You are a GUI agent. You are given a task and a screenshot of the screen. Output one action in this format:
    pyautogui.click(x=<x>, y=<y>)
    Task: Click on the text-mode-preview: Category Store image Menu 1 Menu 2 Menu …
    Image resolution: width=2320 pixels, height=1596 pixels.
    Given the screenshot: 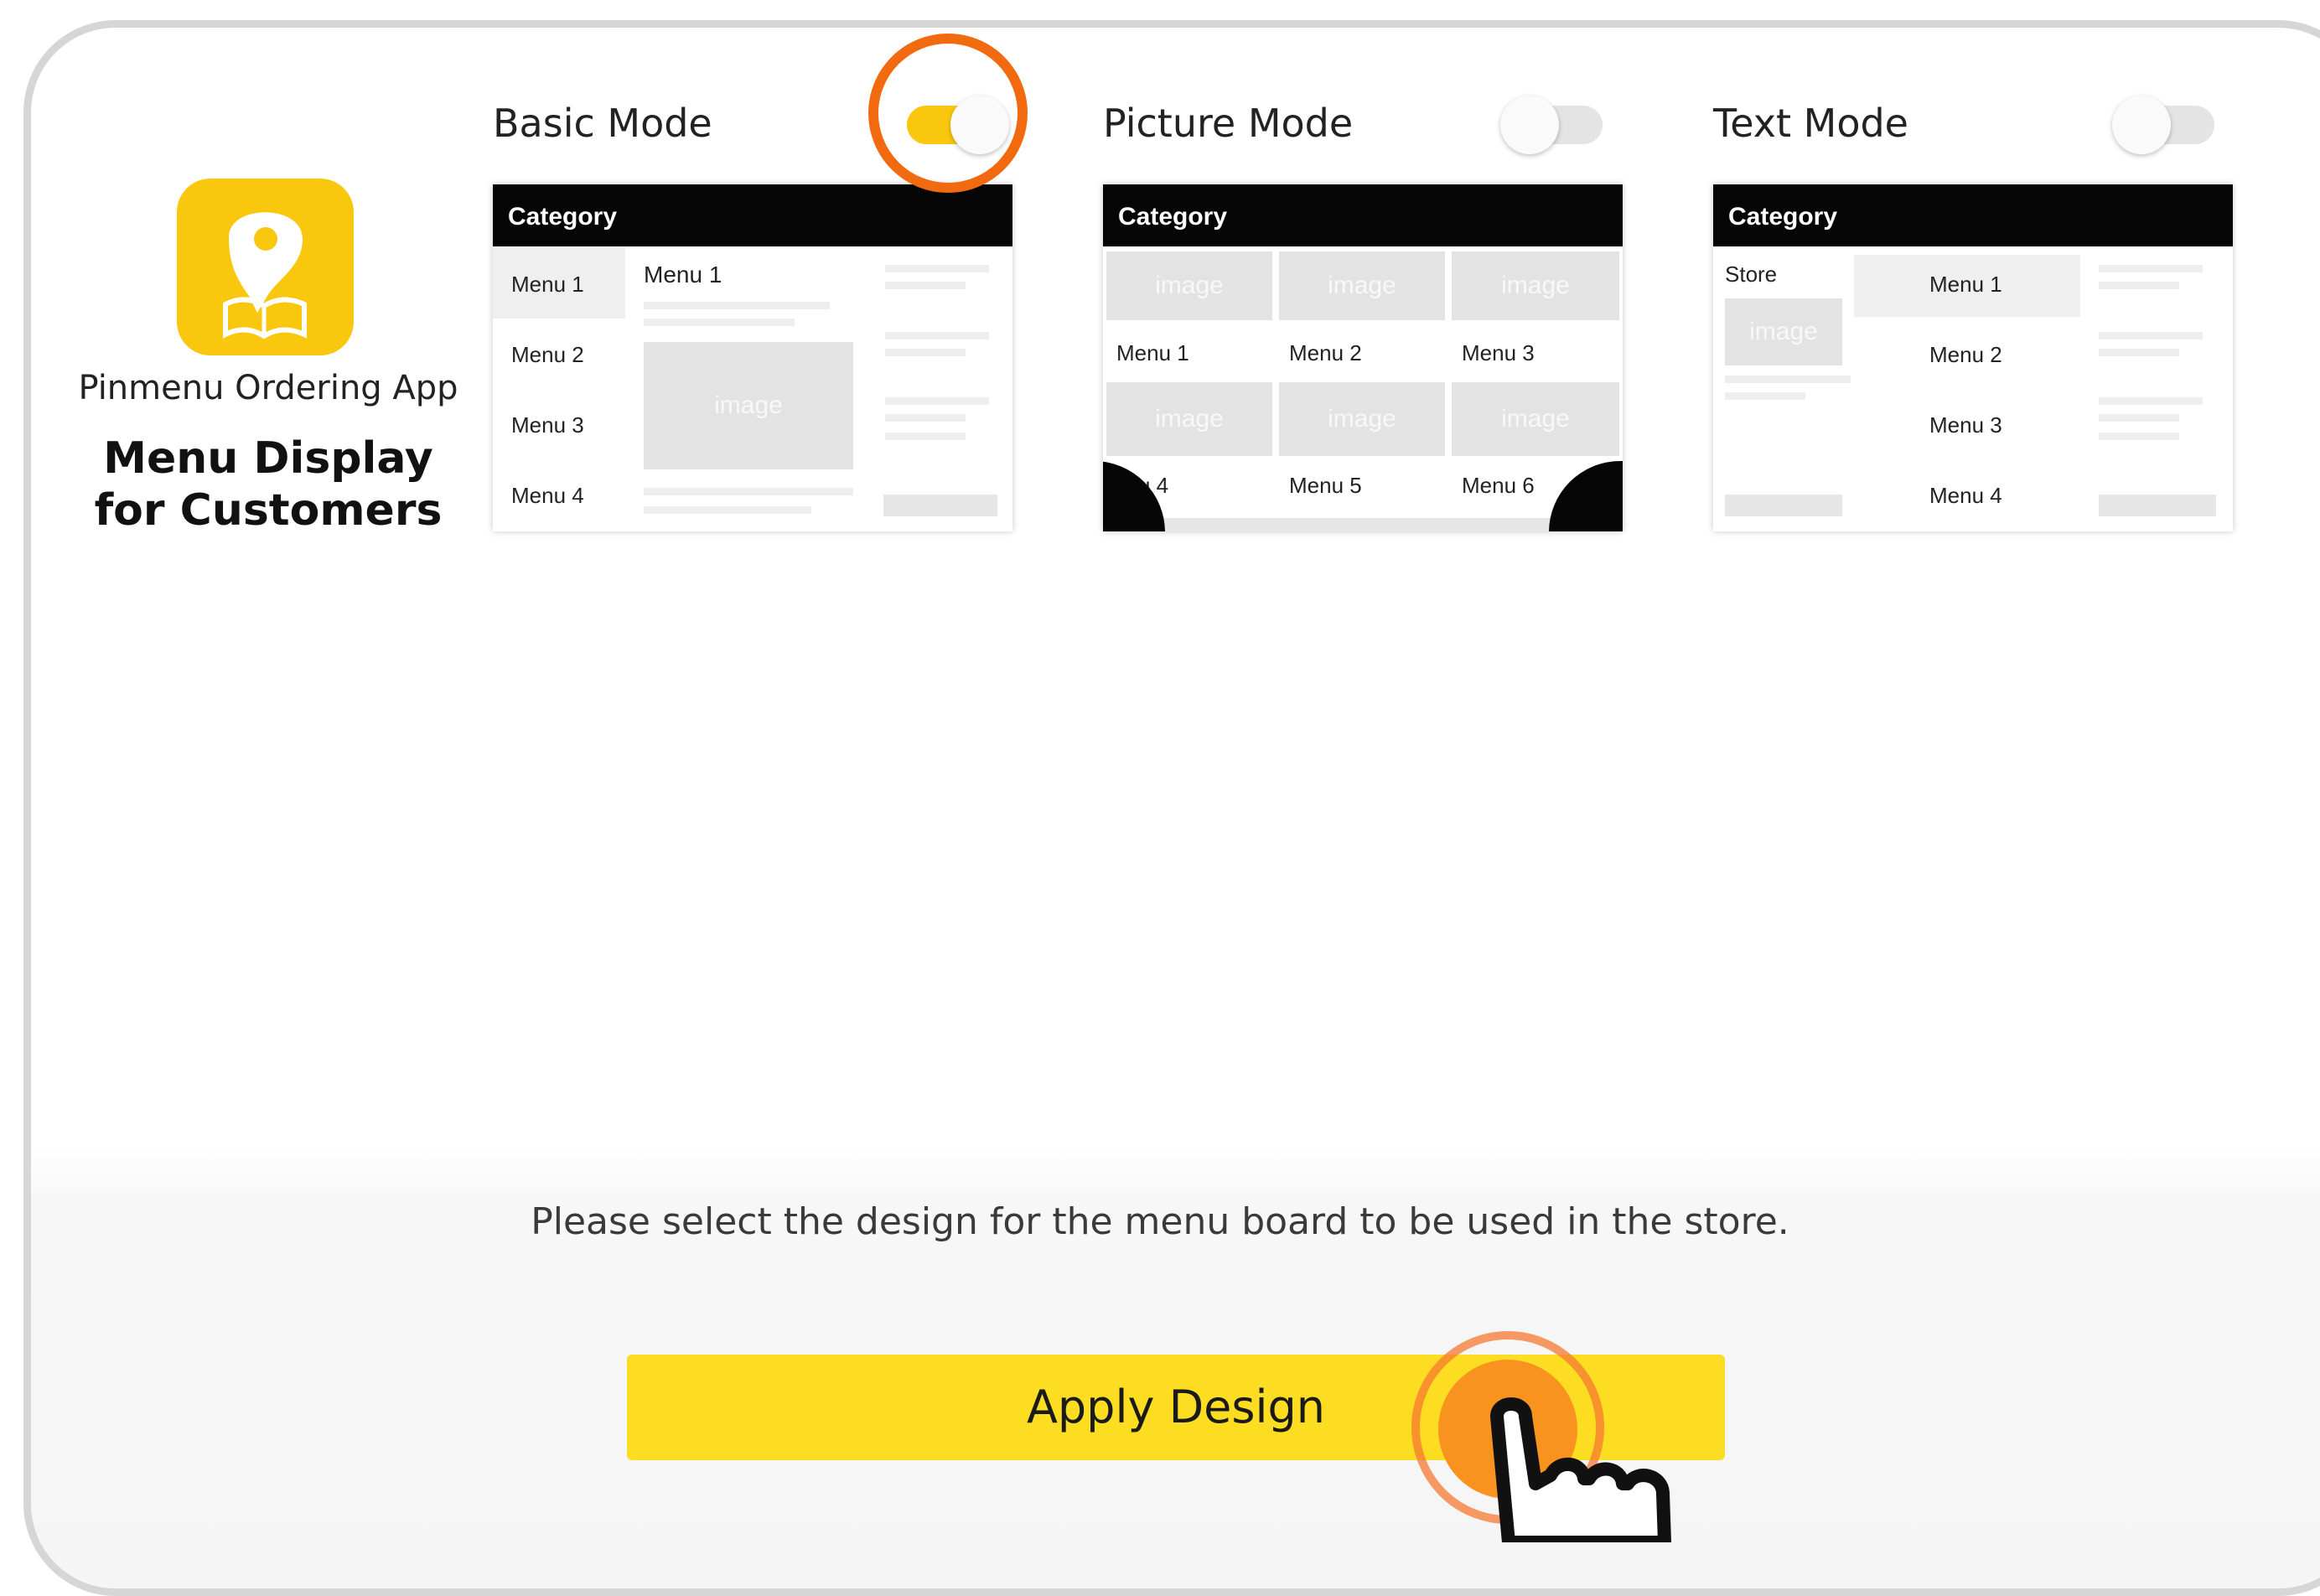 What is the action you would take?
    pyautogui.click(x=1973, y=357)
    